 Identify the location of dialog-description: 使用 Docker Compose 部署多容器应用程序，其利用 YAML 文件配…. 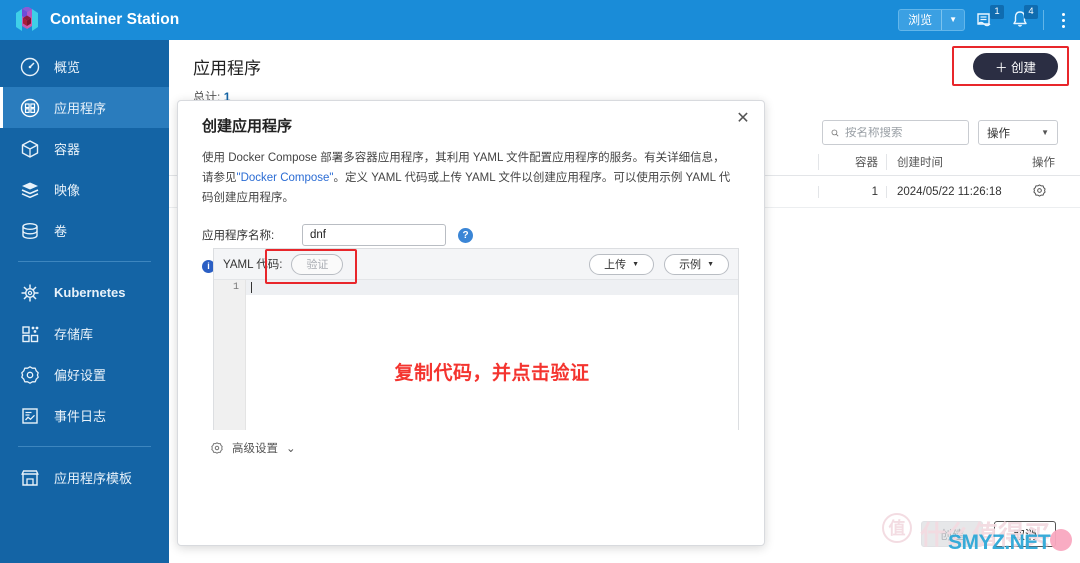
(471, 172).